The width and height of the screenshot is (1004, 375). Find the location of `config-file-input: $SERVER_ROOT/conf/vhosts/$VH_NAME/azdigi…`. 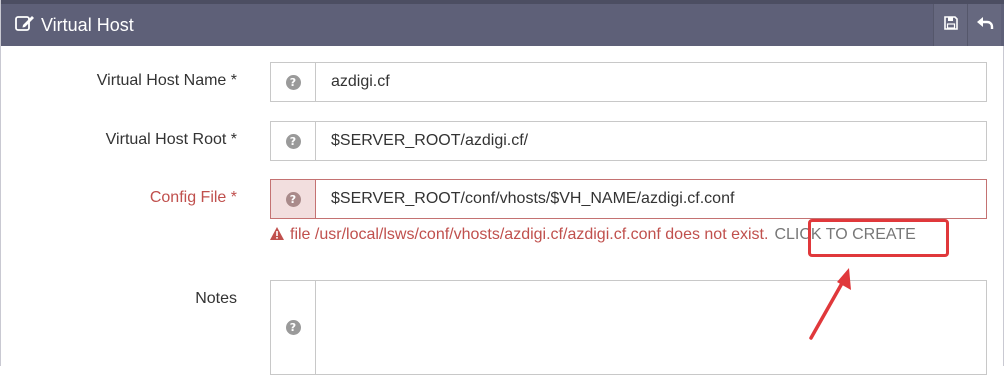

config-file-input: $SERVER_ROOT/conf/vhosts/$VH_NAME/azdigi… is located at coordinates (651, 199).